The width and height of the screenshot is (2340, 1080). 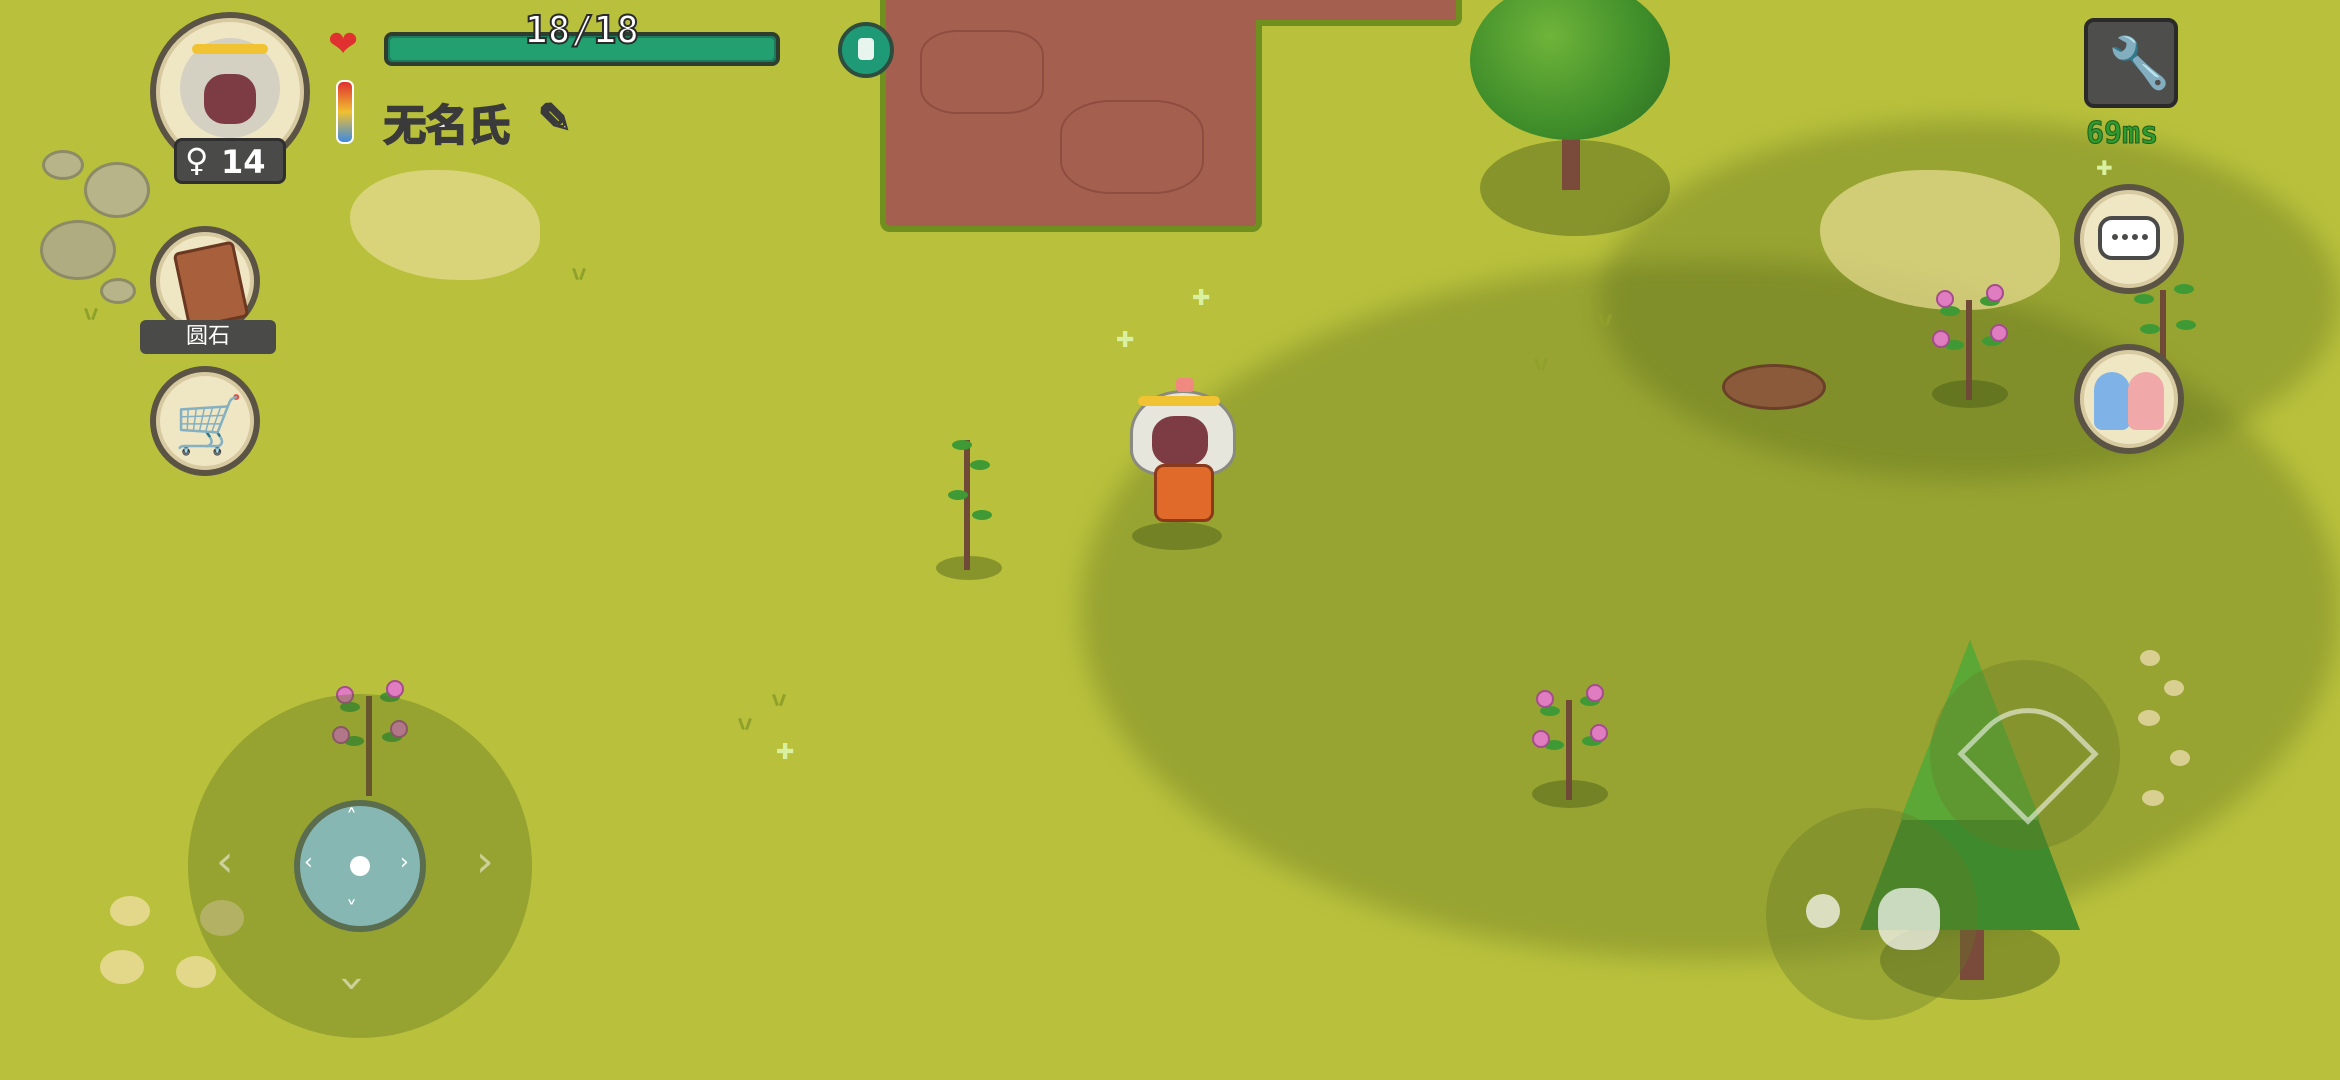 What do you see at coordinates (209, 425) in the screenshot?
I see `shopping-cart-icon: 🛒` at bounding box center [209, 425].